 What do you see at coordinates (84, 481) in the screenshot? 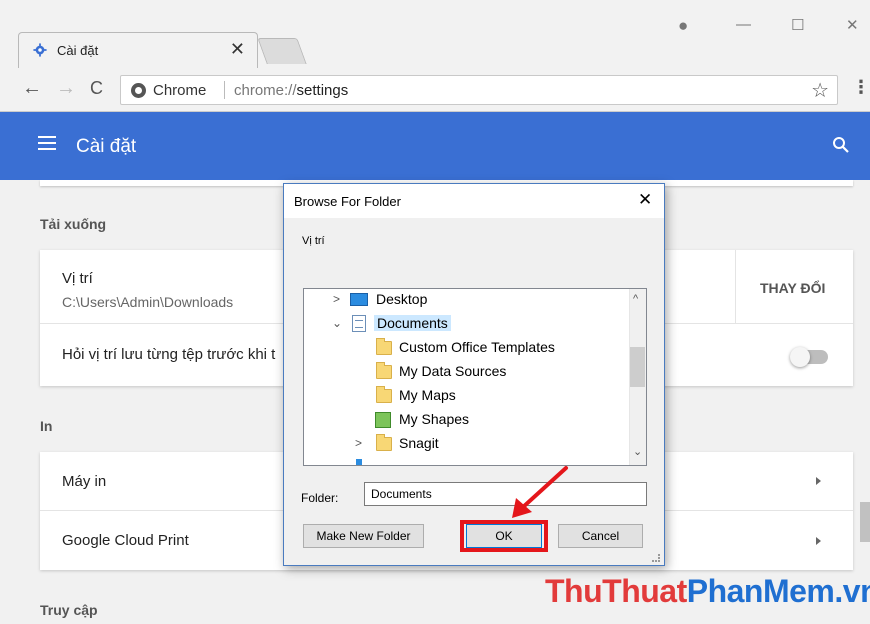
I see `printers-label: Máy in` at bounding box center [84, 481].